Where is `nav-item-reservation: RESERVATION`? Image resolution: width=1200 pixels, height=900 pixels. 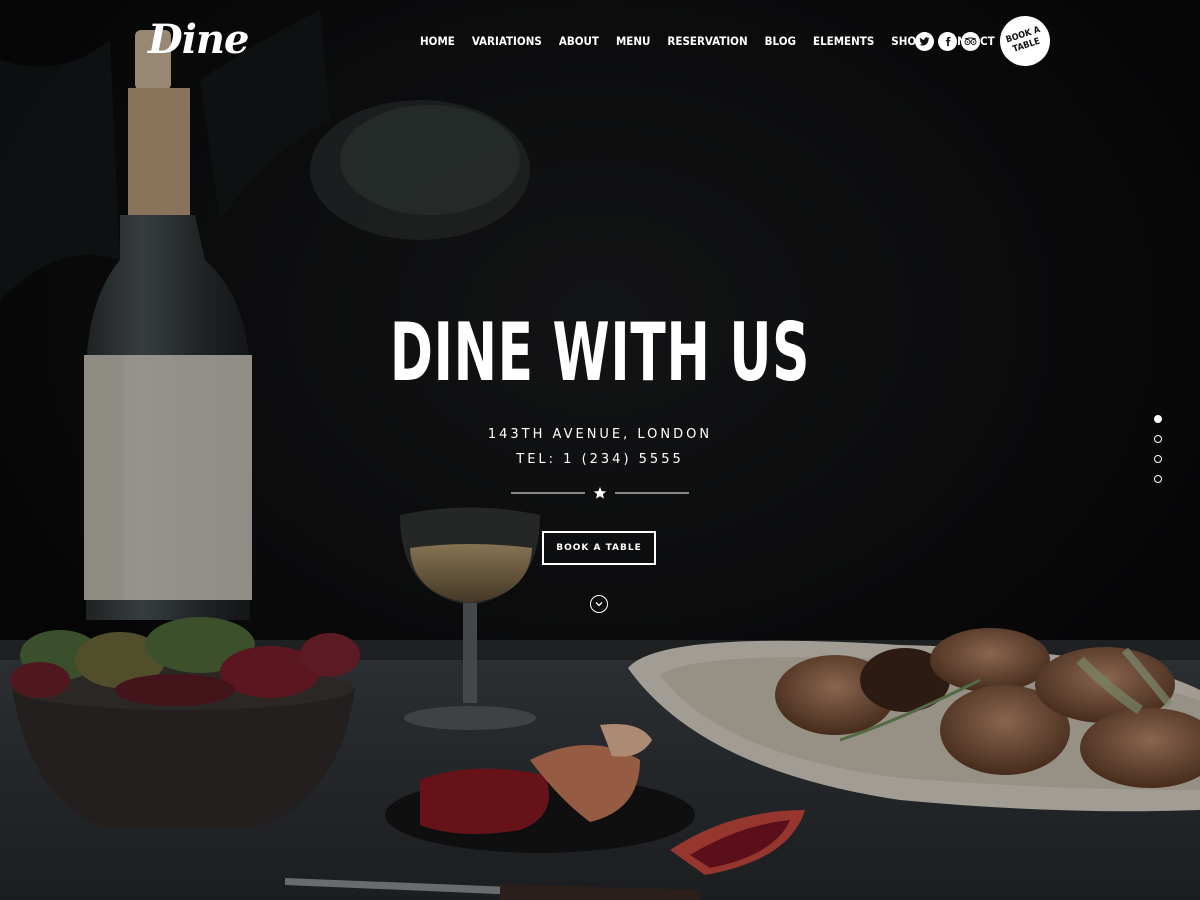 nav-item-reservation: RESERVATION is located at coordinates (707, 41).